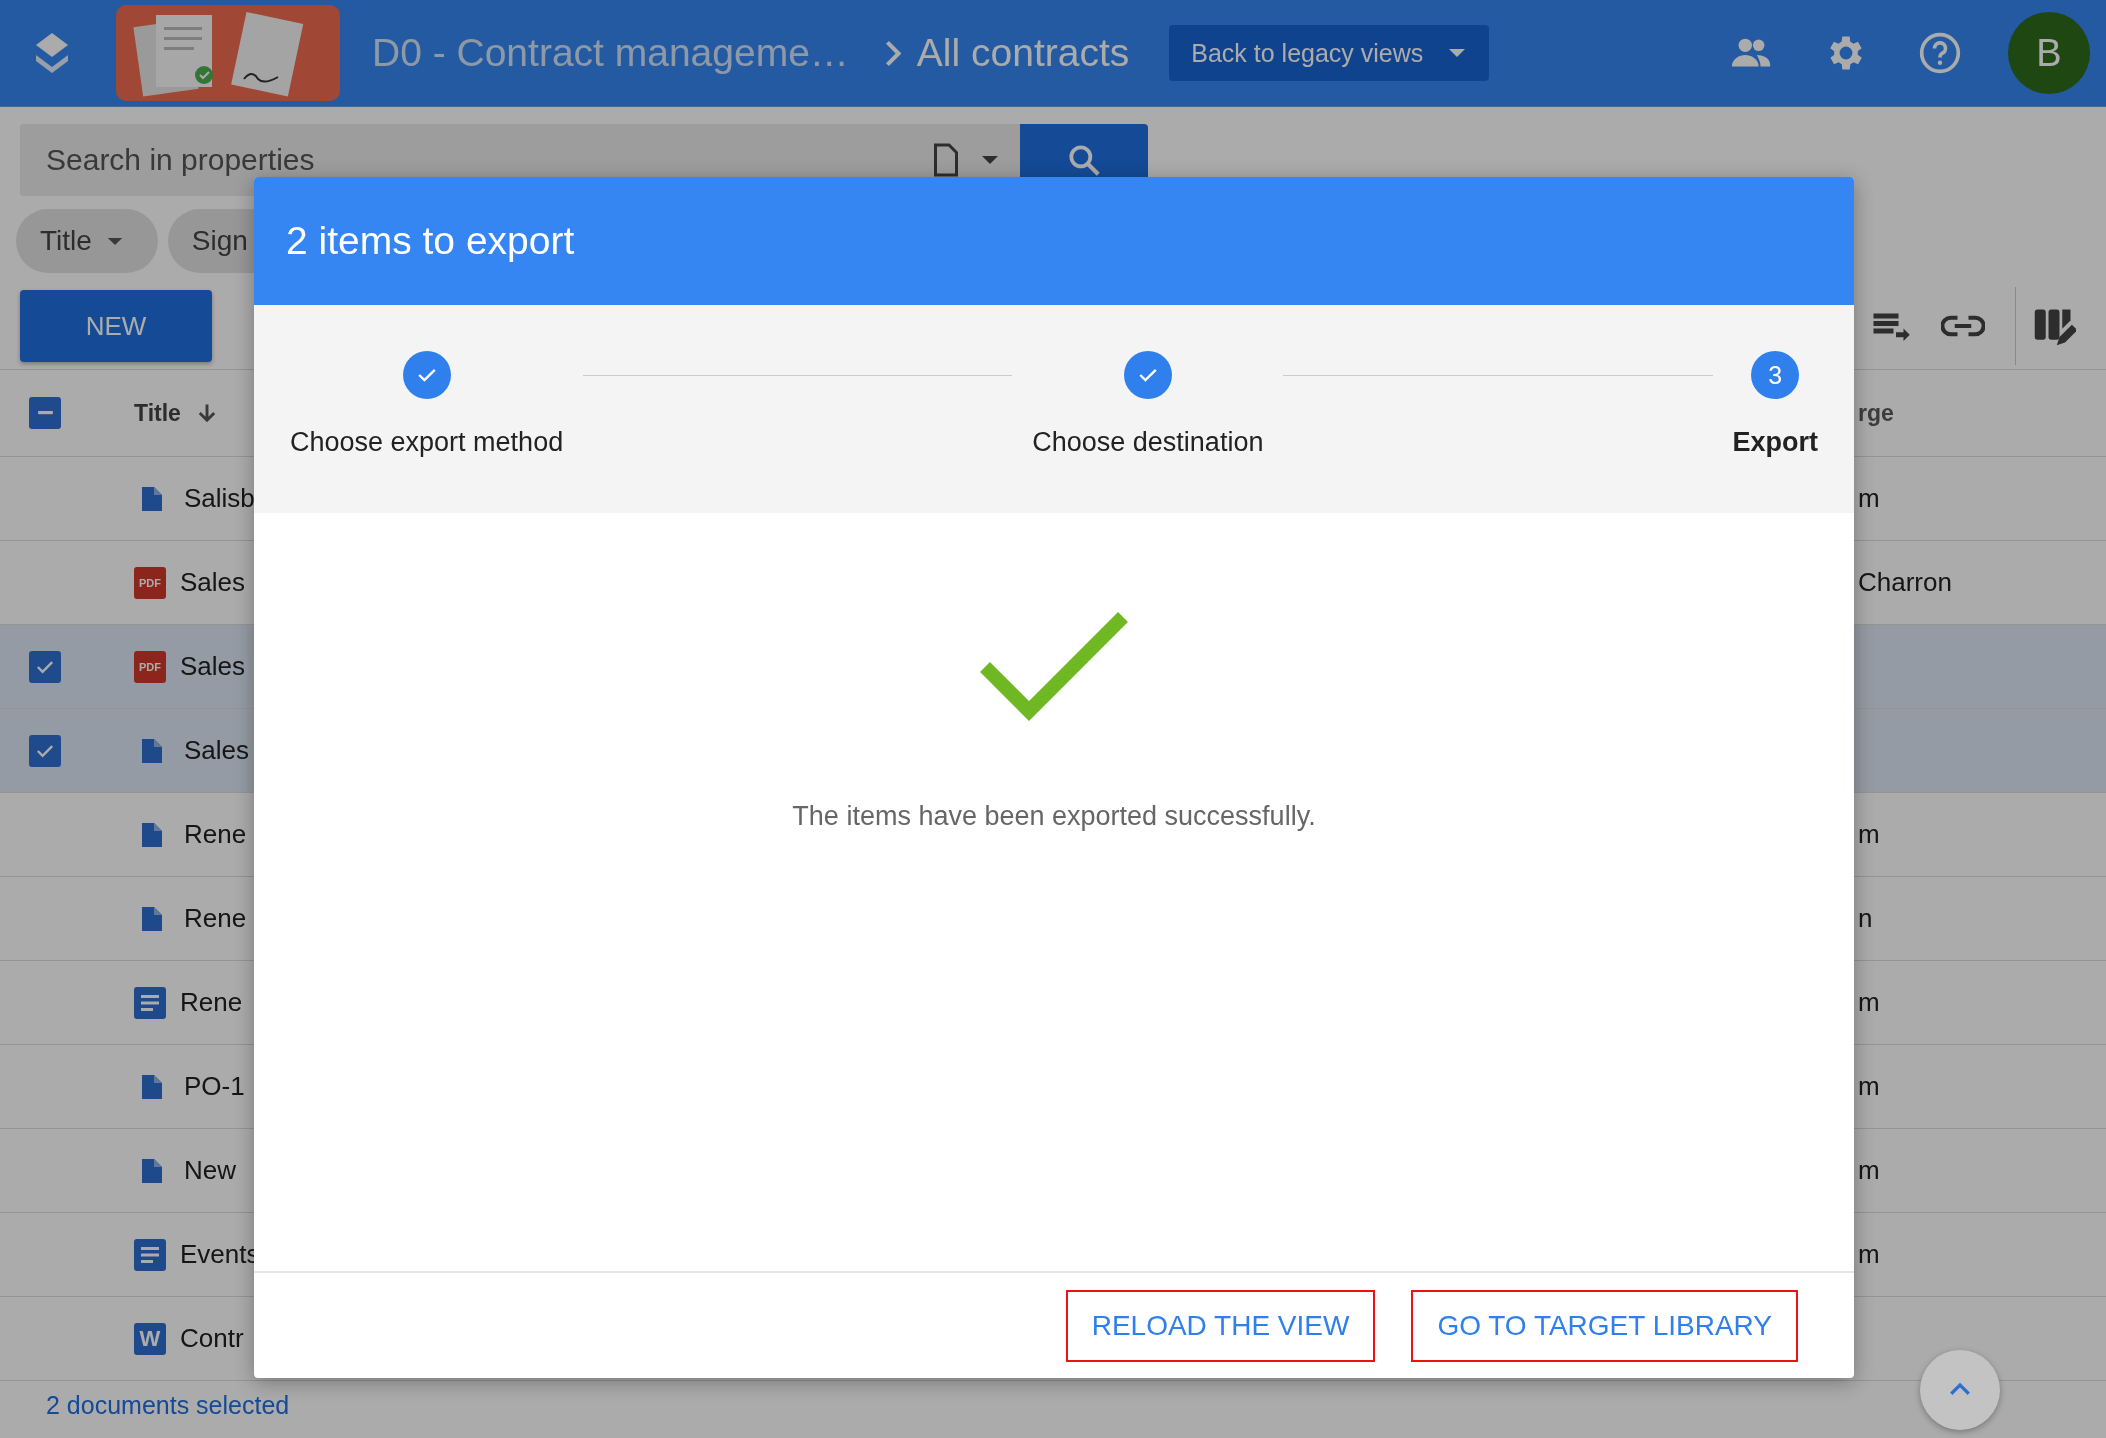 Image resolution: width=2106 pixels, height=1438 pixels. I want to click on dialog-title: 2 items to export, so click(430, 241).